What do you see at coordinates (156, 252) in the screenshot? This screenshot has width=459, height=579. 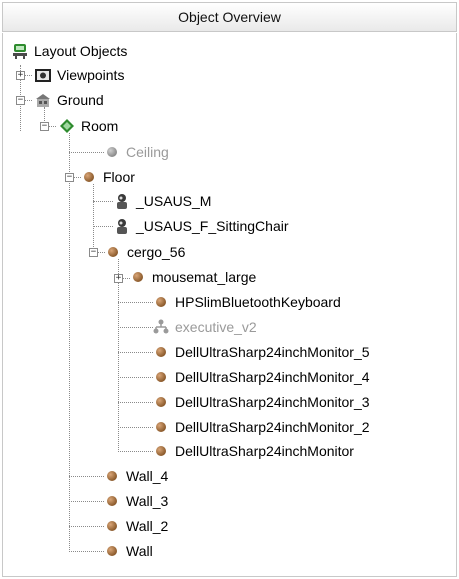 I see `tree-node-label: cergo_56` at bounding box center [156, 252].